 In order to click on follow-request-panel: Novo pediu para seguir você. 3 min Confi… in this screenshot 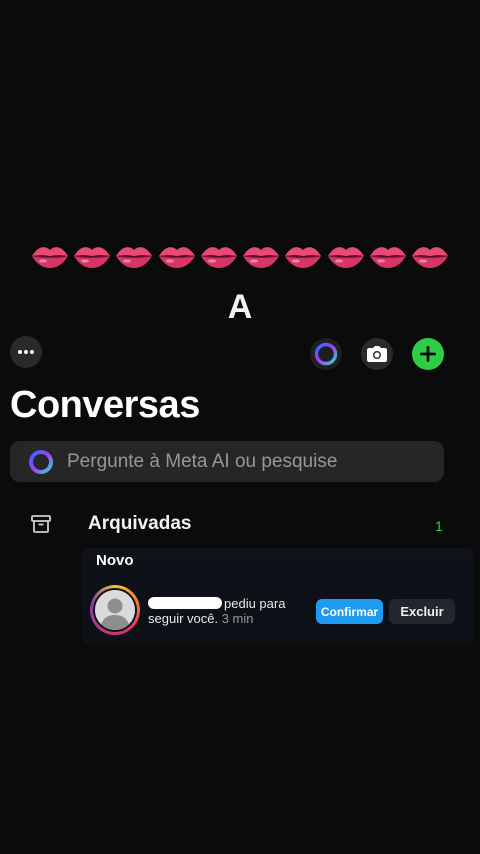, I will do `click(278, 596)`.